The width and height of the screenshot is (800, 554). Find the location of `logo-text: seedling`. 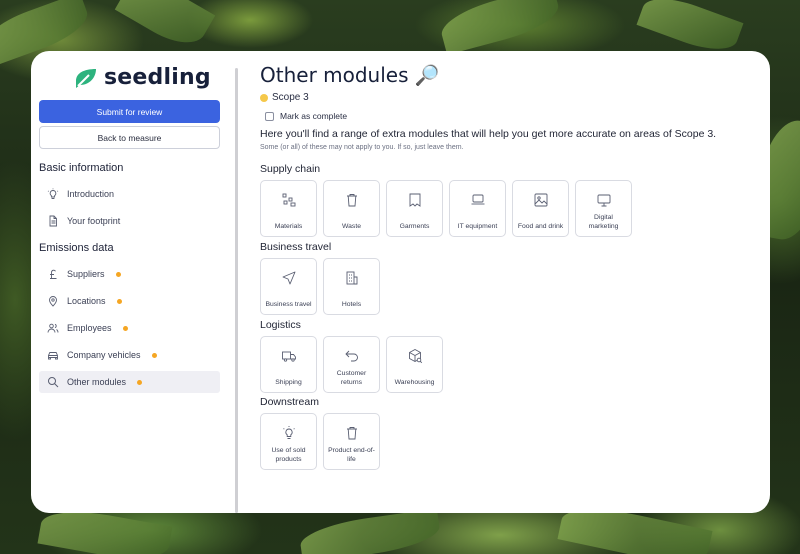

logo-text: seedling is located at coordinates (157, 77).